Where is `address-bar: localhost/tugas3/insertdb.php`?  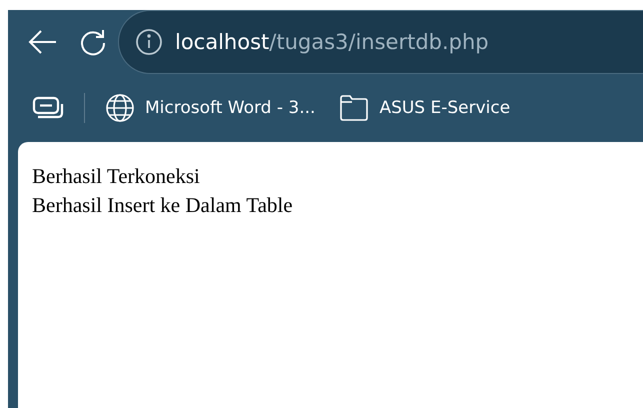
address-bar: localhost/tugas3/insertdb.php is located at coordinates (380, 42).